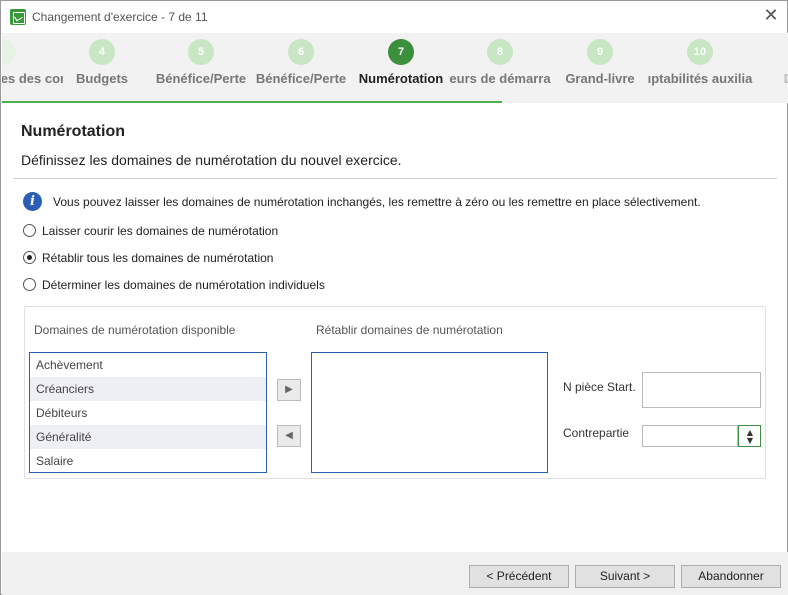 The height and width of the screenshot is (595, 788). Describe the element at coordinates (201, 68) in the screenshot. I see `step-5: 5 Bénéfice/Perte` at that location.